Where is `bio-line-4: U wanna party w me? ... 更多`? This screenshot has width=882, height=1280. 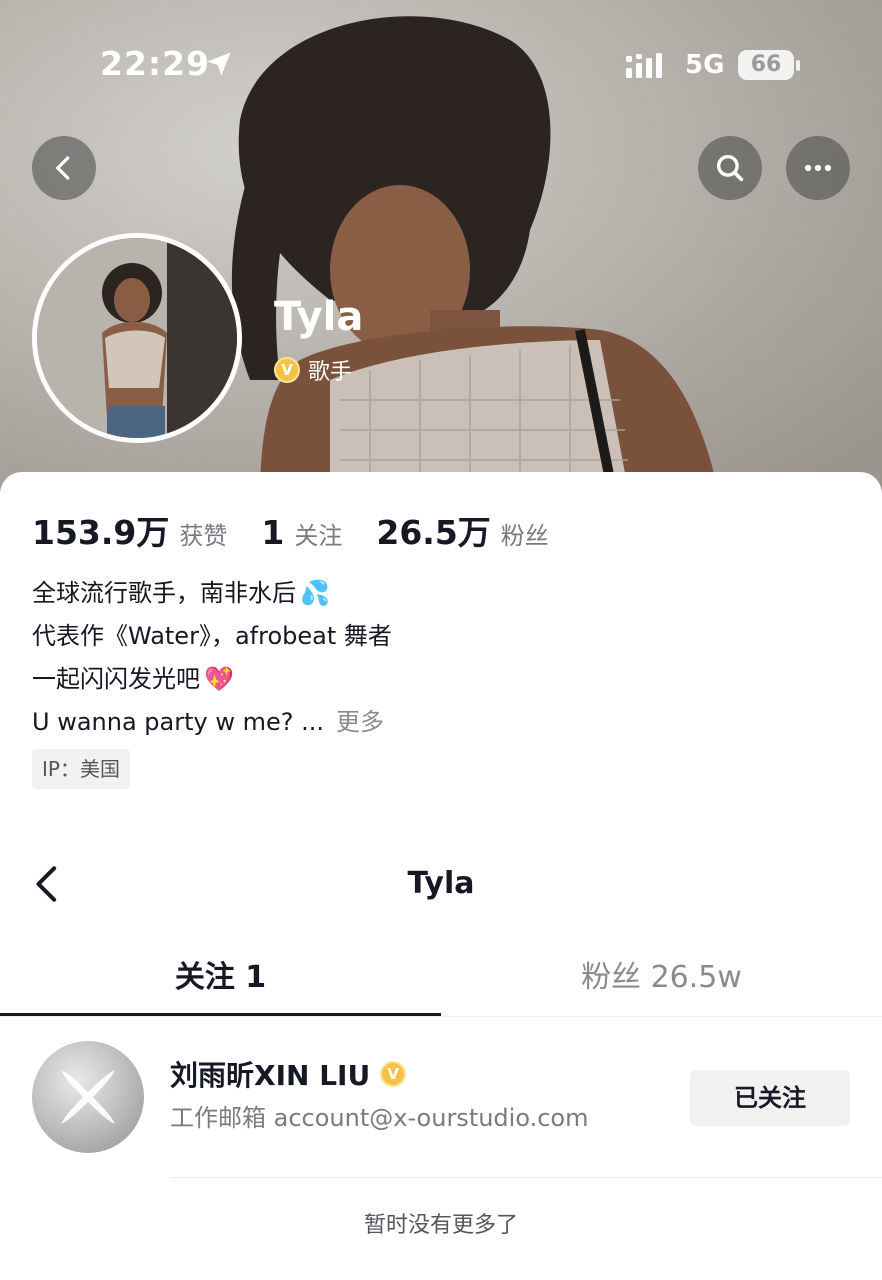 bio-line-4: U wanna party w me? ... 更多 is located at coordinates (212, 722).